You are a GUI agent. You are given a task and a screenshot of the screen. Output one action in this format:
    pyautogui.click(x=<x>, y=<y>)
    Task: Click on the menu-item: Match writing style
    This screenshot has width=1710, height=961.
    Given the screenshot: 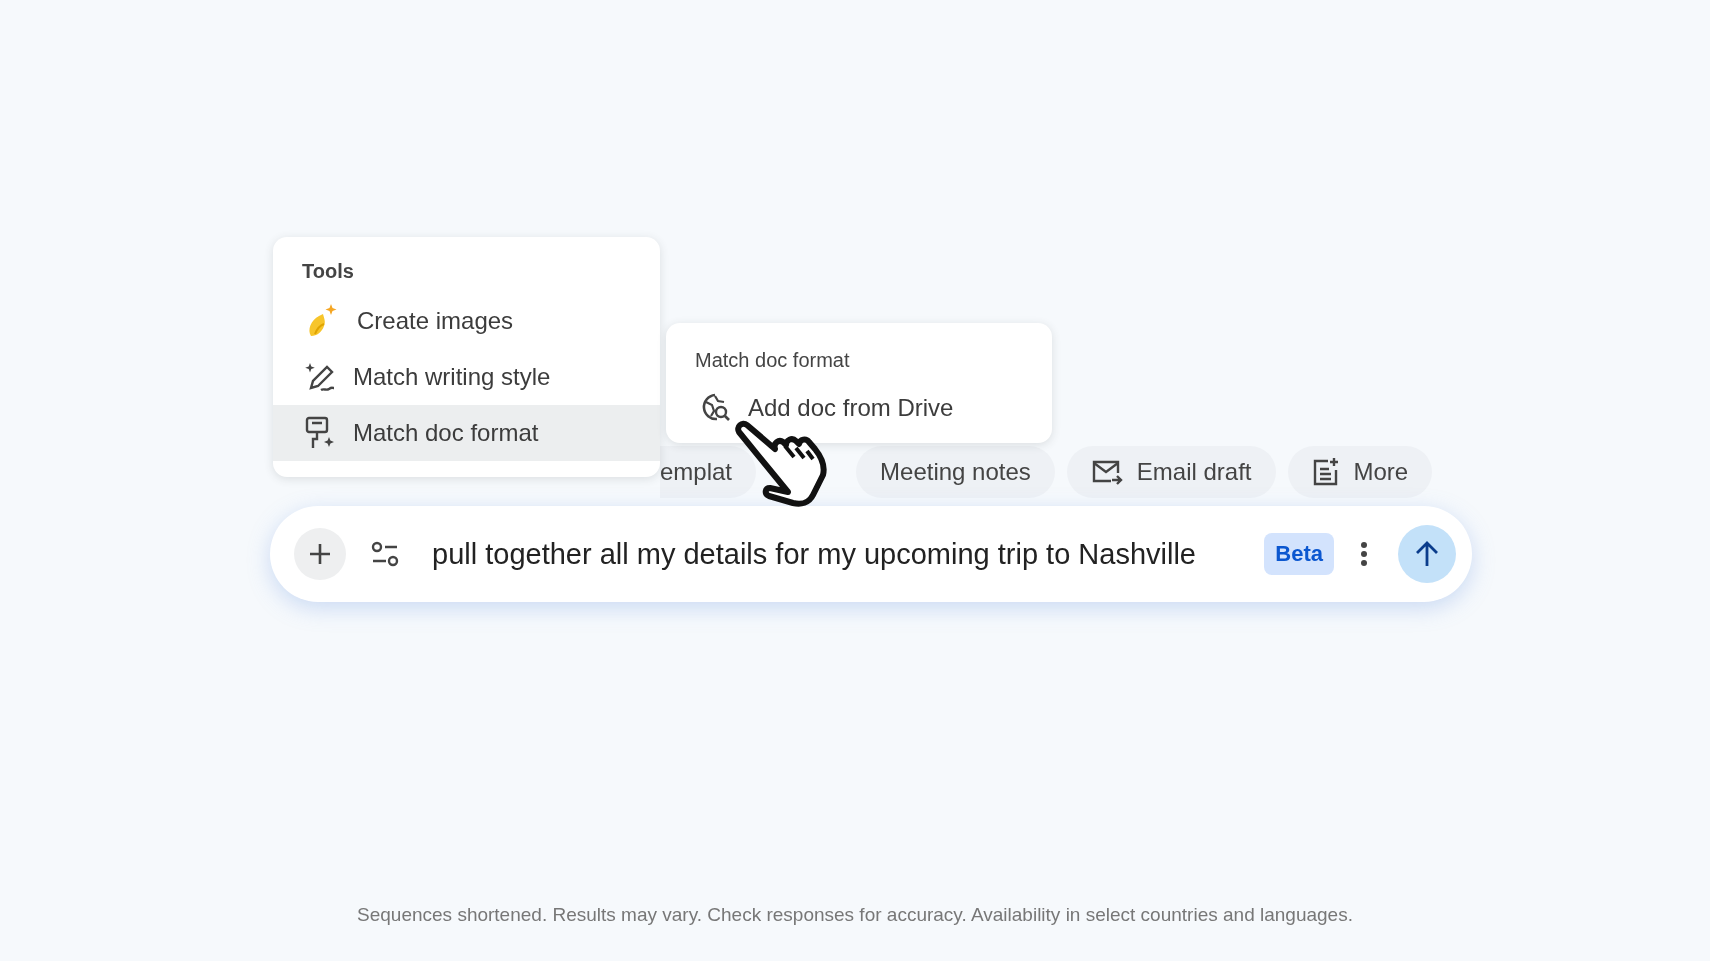 What is the action you would take?
    pyautogui.click(x=466, y=377)
    